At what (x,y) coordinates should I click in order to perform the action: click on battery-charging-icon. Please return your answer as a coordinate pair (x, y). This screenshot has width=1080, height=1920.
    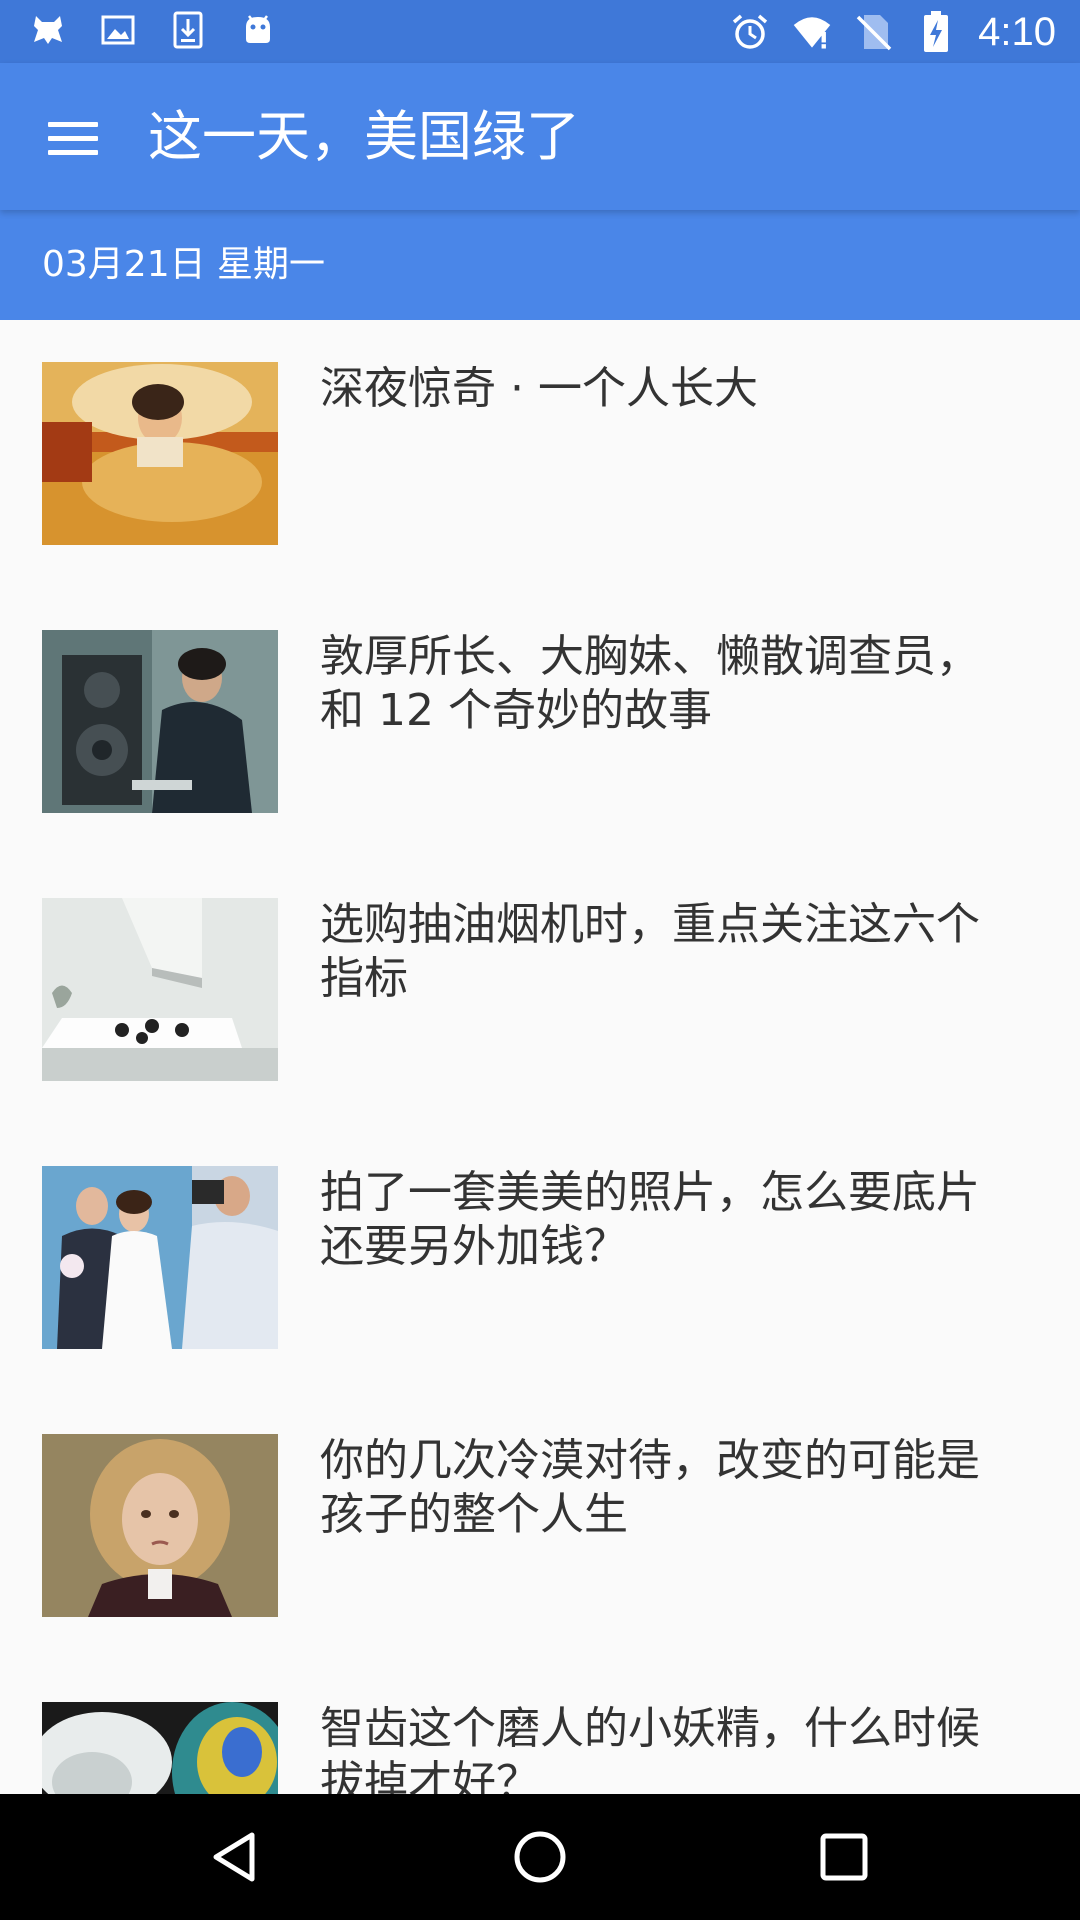
    Looking at the image, I should click on (936, 31).